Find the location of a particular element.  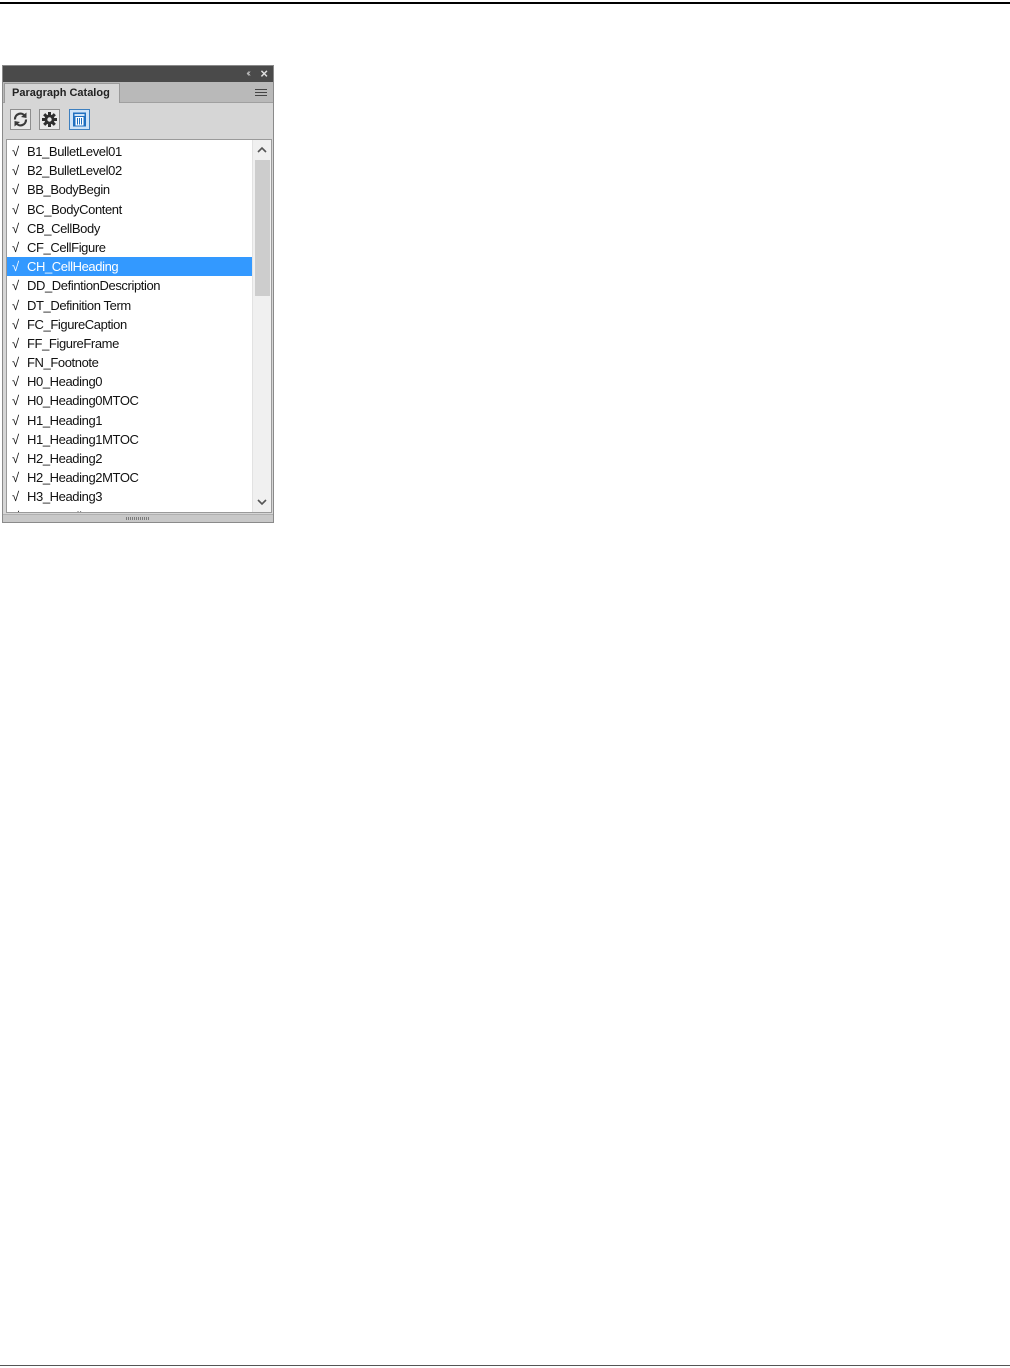

list-item-label: FC_FigureCaption is located at coordinates (77, 324).